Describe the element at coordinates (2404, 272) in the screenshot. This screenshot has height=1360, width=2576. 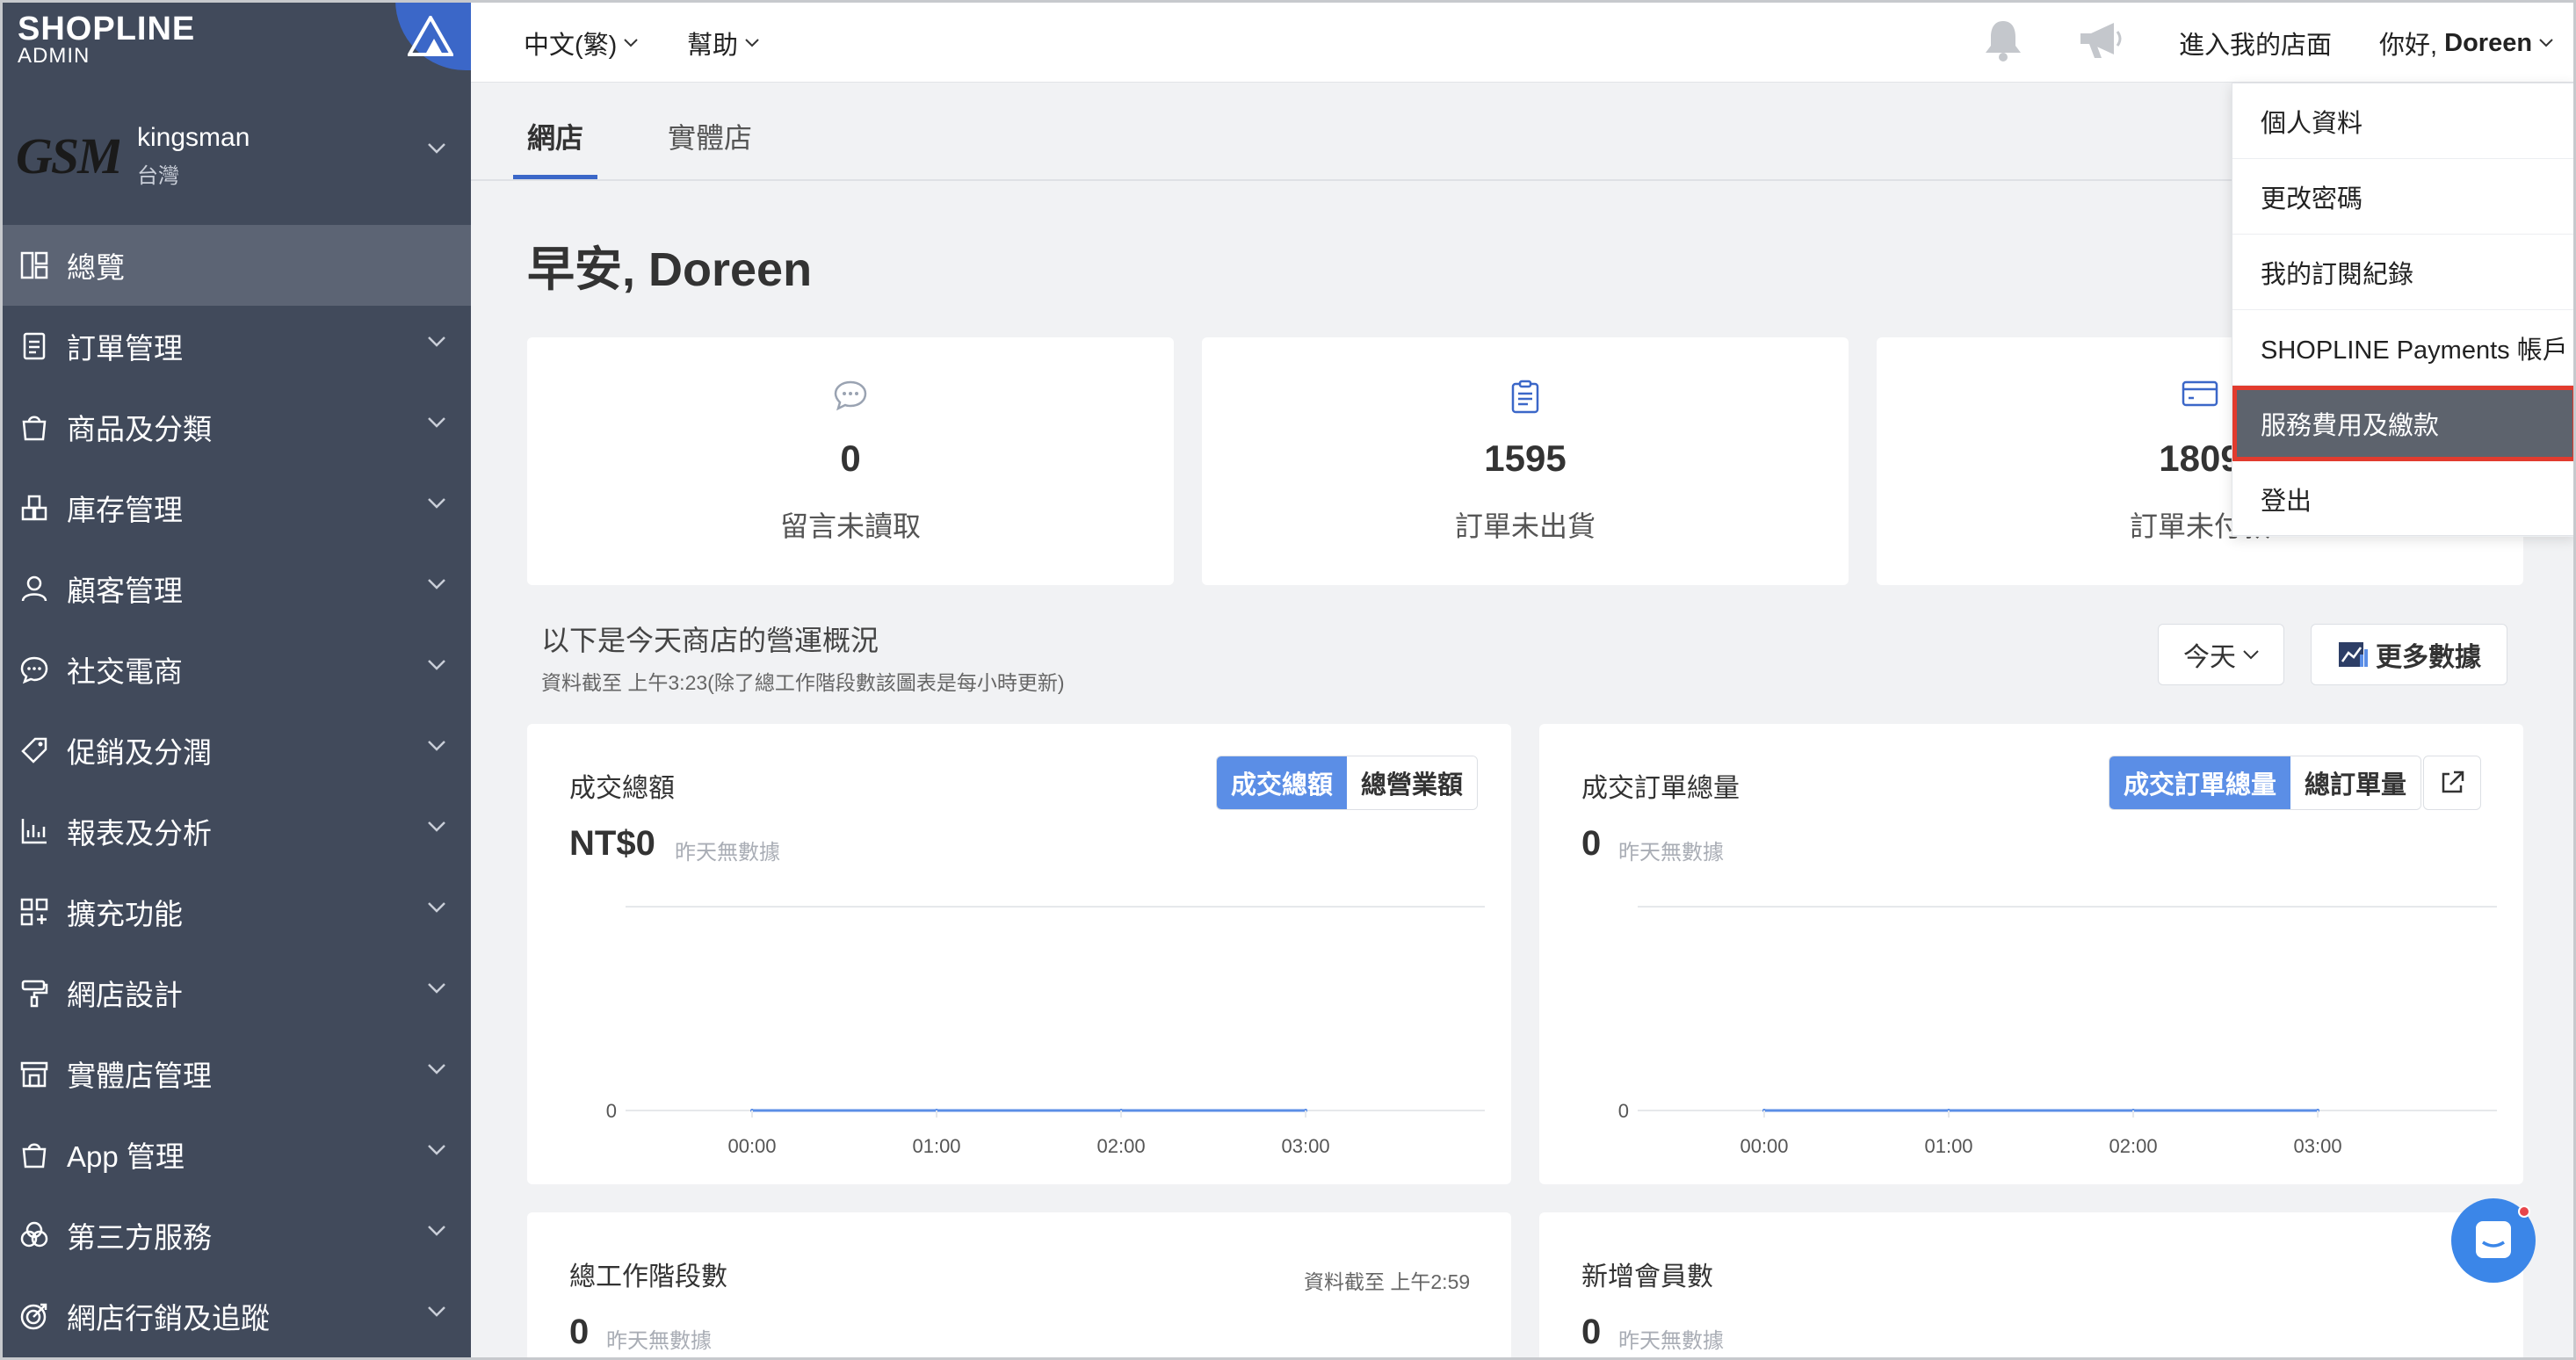
I see `menu-item-2: 我的訂閱紀錄` at that location.